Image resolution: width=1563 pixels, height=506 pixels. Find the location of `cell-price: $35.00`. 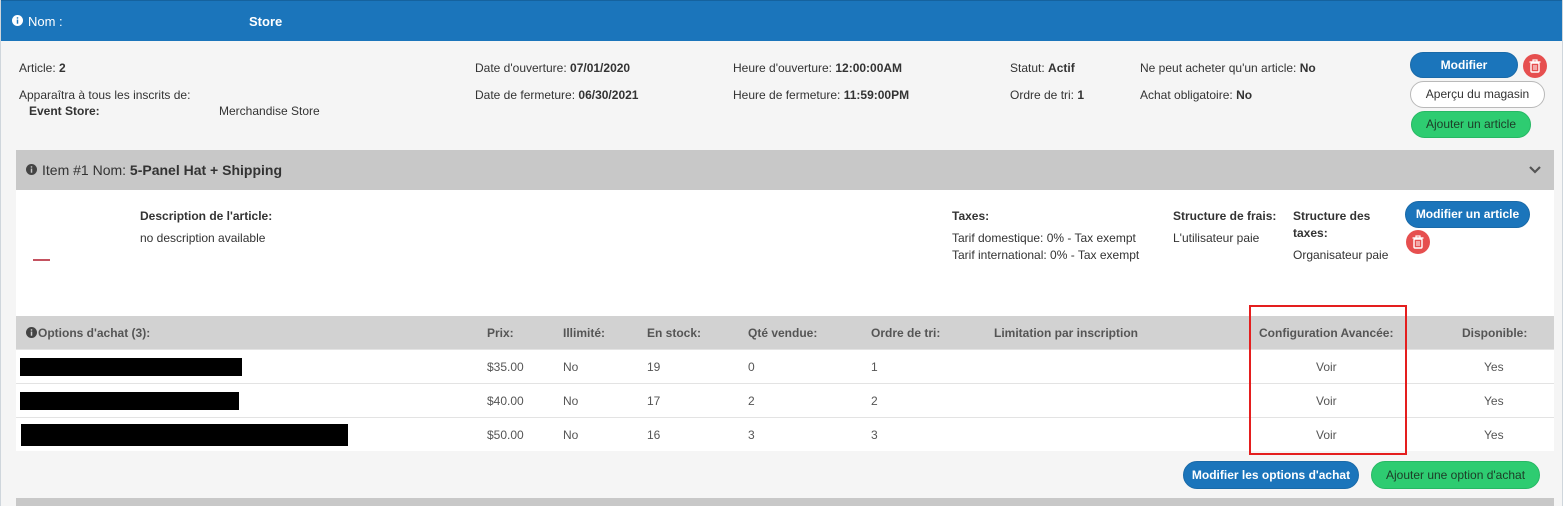

cell-price: $35.00 is located at coordinates (505, 367).